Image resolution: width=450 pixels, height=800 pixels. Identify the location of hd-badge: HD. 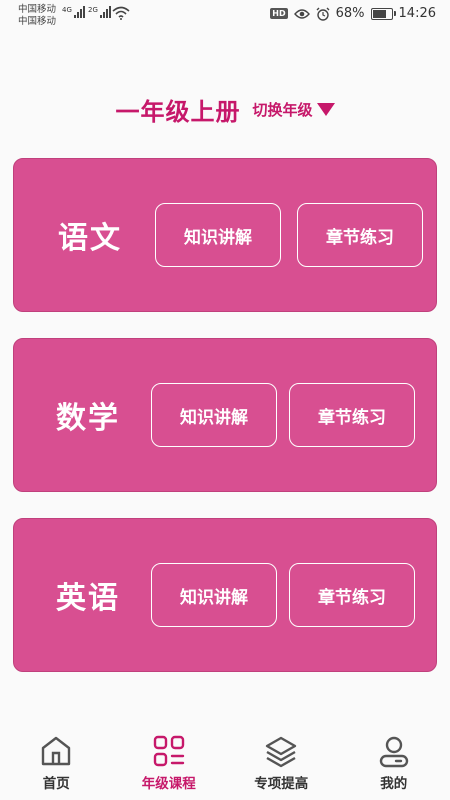
(279, 13).